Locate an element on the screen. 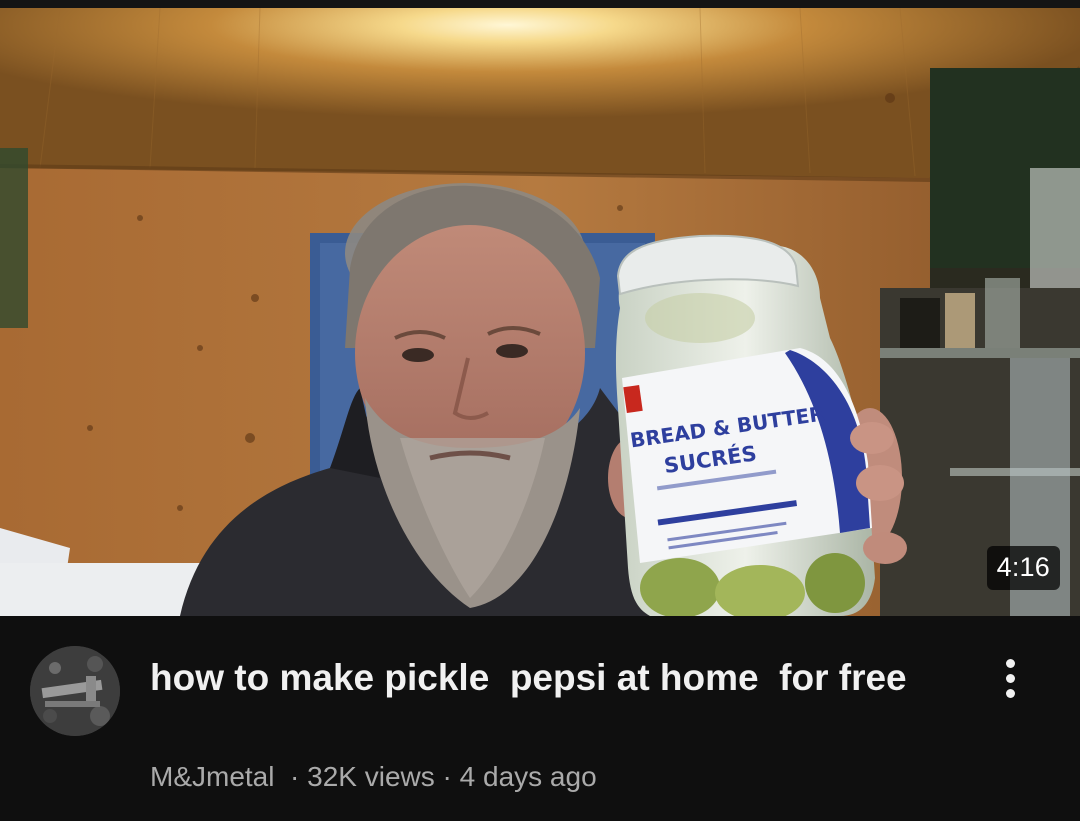 This screenshot has height=821, width=1080. top-edge is located at coordinates (540, 4).